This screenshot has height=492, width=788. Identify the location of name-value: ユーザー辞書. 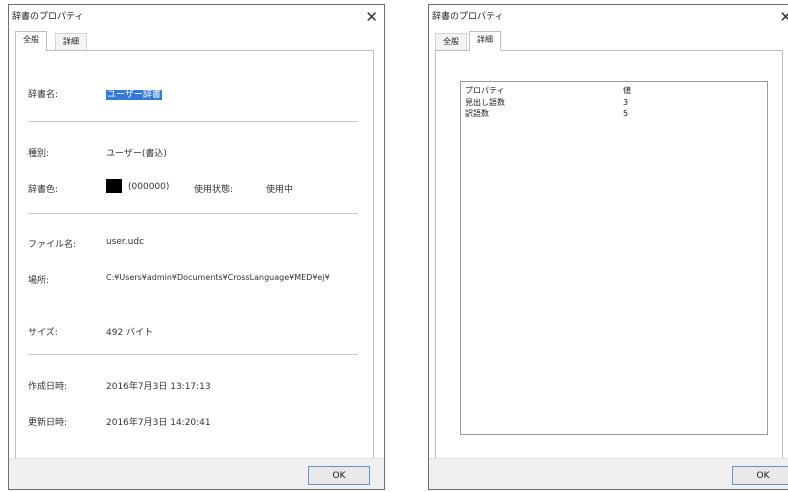
(134, 93).